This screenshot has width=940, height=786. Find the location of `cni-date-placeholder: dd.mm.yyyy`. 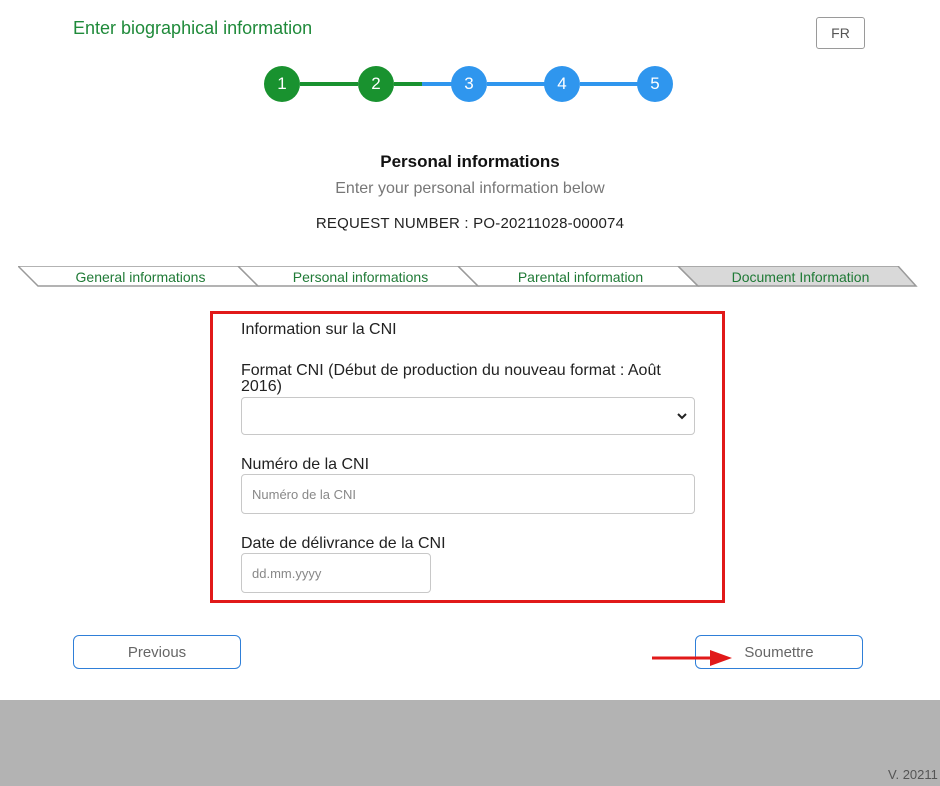

cni-date-placeholder: dd.mm.yyyy is located at coordinates (287, 573).